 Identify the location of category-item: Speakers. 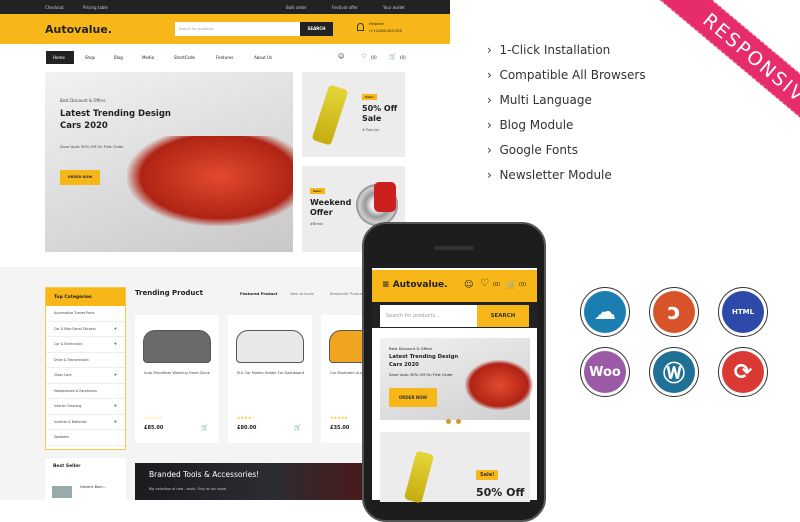
(85, 438).